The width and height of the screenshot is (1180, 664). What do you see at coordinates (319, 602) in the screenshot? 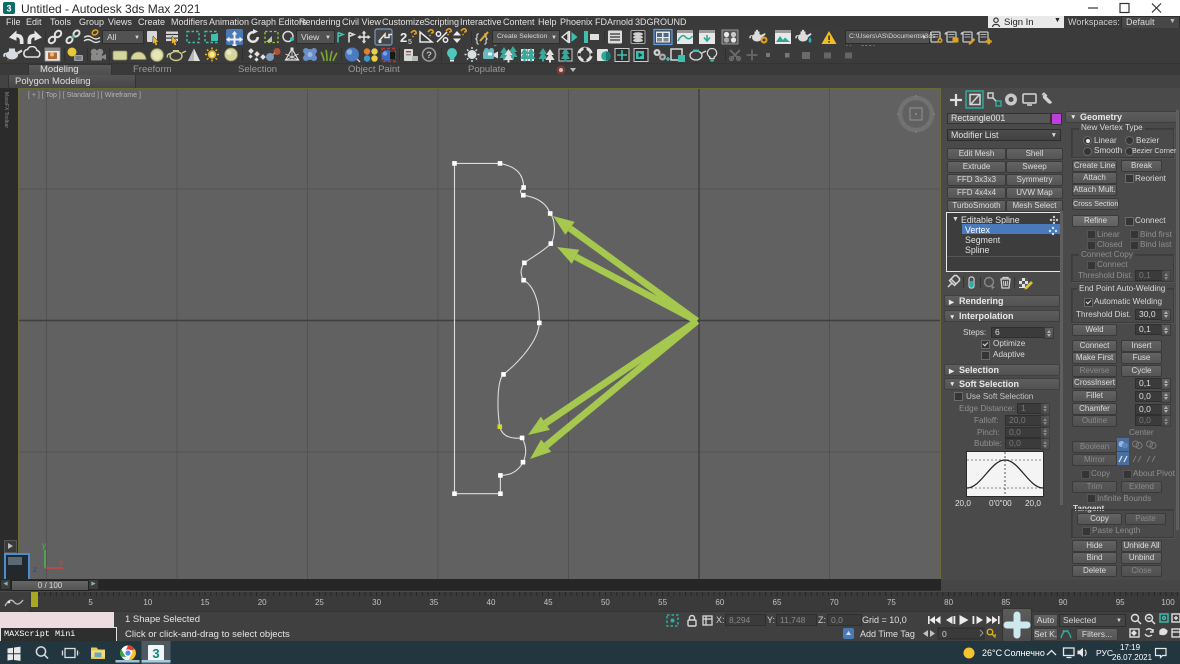
I see `svg-text: 25` at bounding box center [319, 602].